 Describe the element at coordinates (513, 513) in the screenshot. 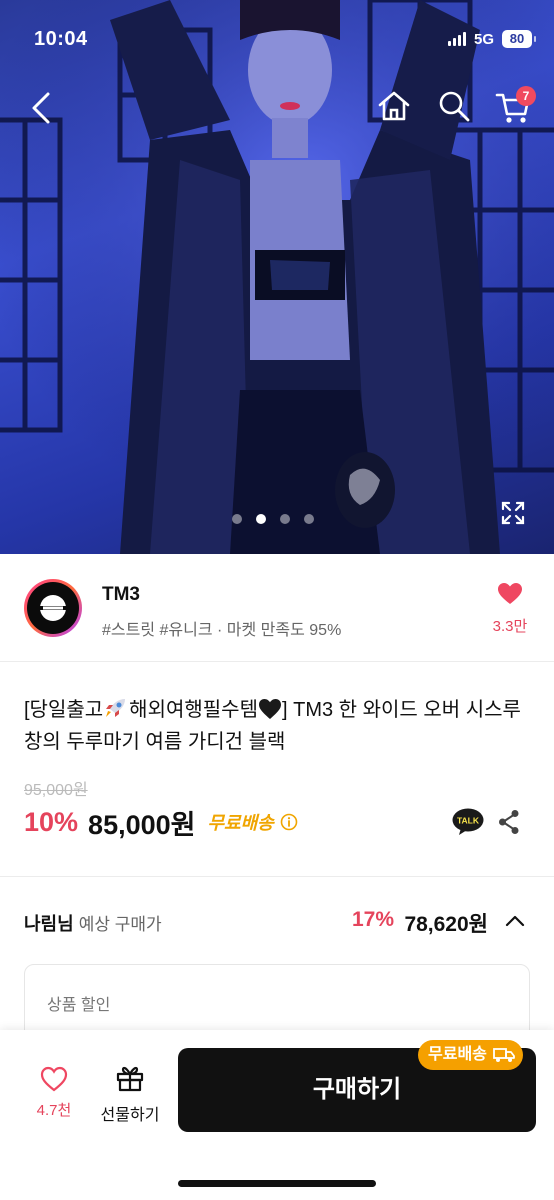

I see `fullscreen-icon` at that location.